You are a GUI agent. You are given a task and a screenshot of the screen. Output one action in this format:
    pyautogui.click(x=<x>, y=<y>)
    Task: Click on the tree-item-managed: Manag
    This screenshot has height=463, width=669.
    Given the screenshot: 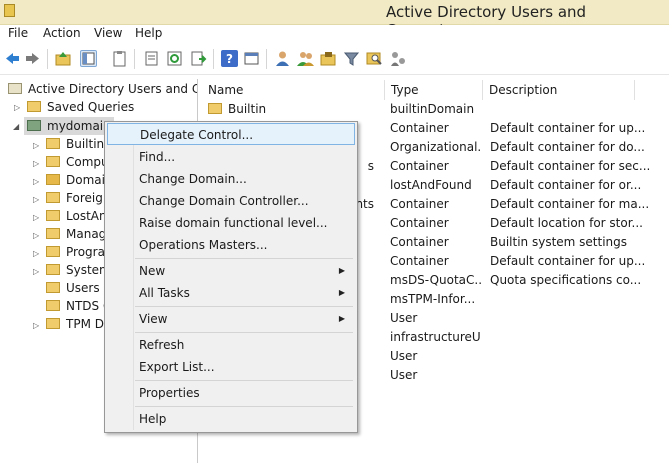 What is the action you would take?
    pyautogui.click(x=76, y=234)
    